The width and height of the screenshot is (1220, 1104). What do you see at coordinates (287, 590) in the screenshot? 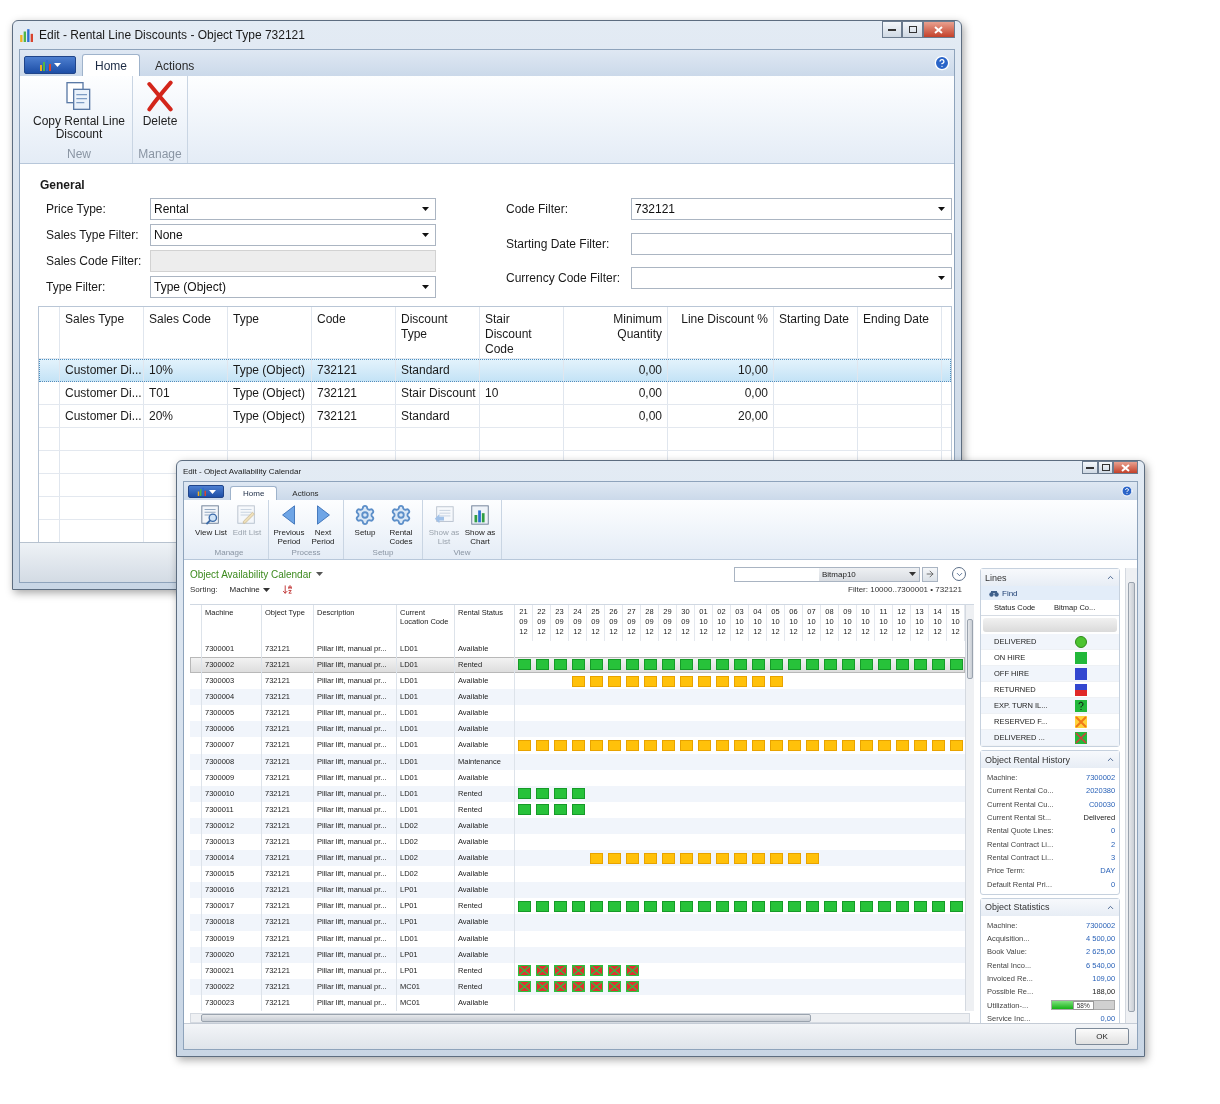
I see `sort-order-icon` at bounding box center [287, 590].